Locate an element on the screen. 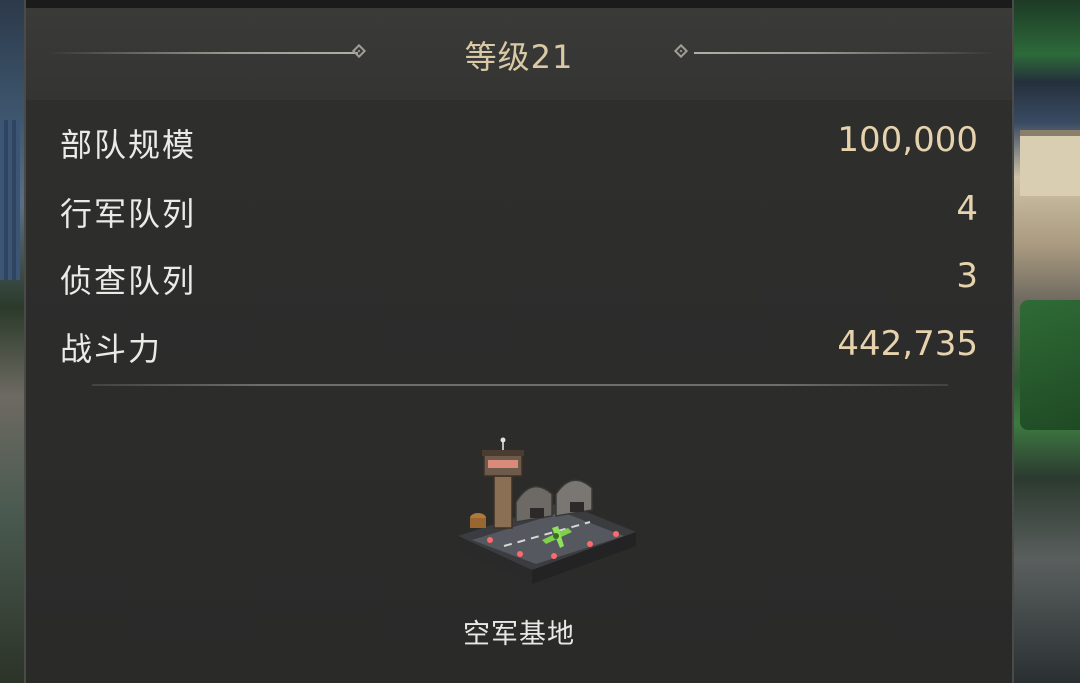 The image size is (1080, 683). level-title: 等级21 is located at coordinates (519, 57).